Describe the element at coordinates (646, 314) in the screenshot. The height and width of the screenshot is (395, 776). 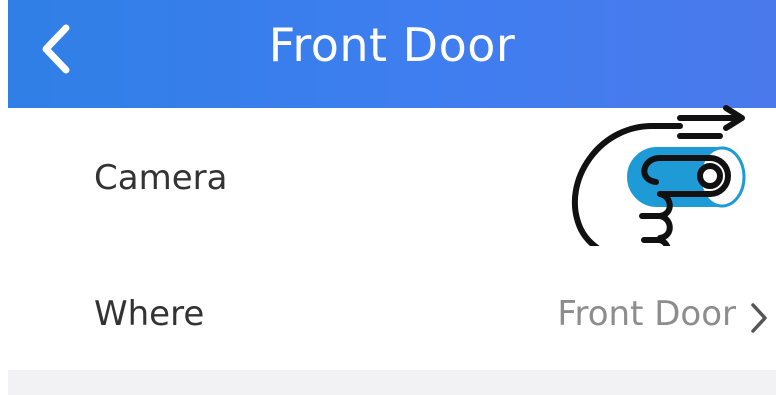
I see `where-value: Front Door` at that location.